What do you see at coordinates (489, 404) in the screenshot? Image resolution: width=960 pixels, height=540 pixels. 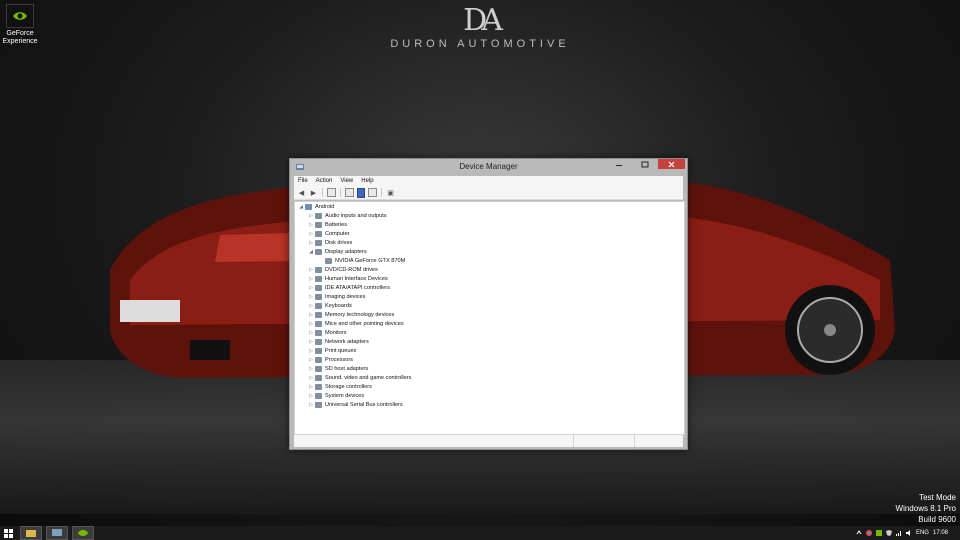 I see `tree-category: ▷ Universal Serial Bus controllers` at bounding box center [489, 404].